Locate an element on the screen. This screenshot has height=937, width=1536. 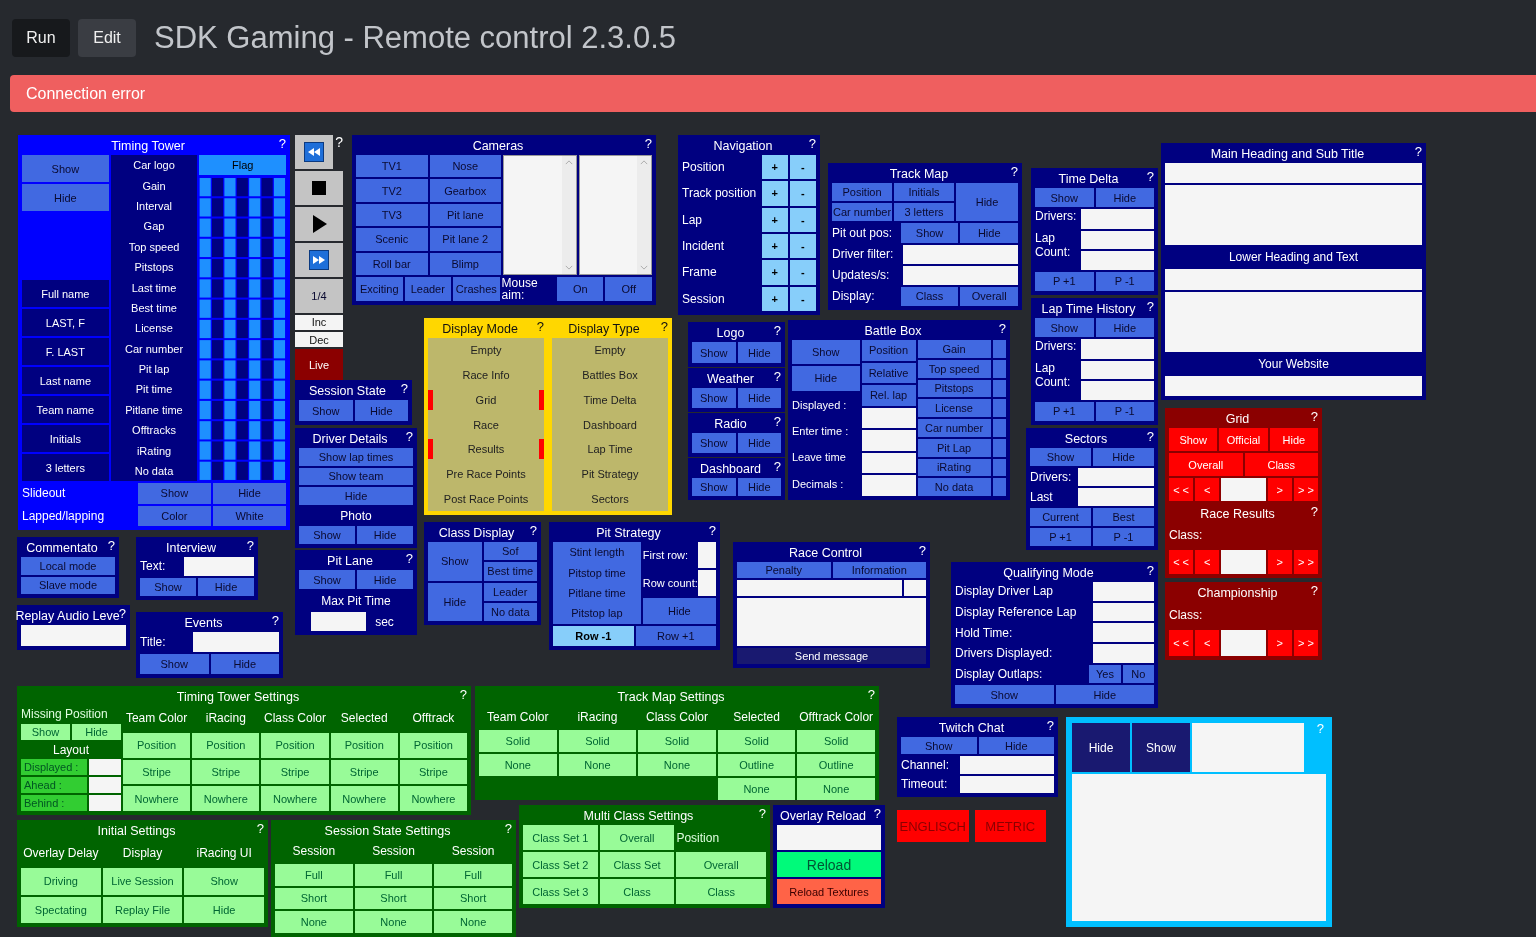
chevron-up-icon is located at coordinates (568, 162).